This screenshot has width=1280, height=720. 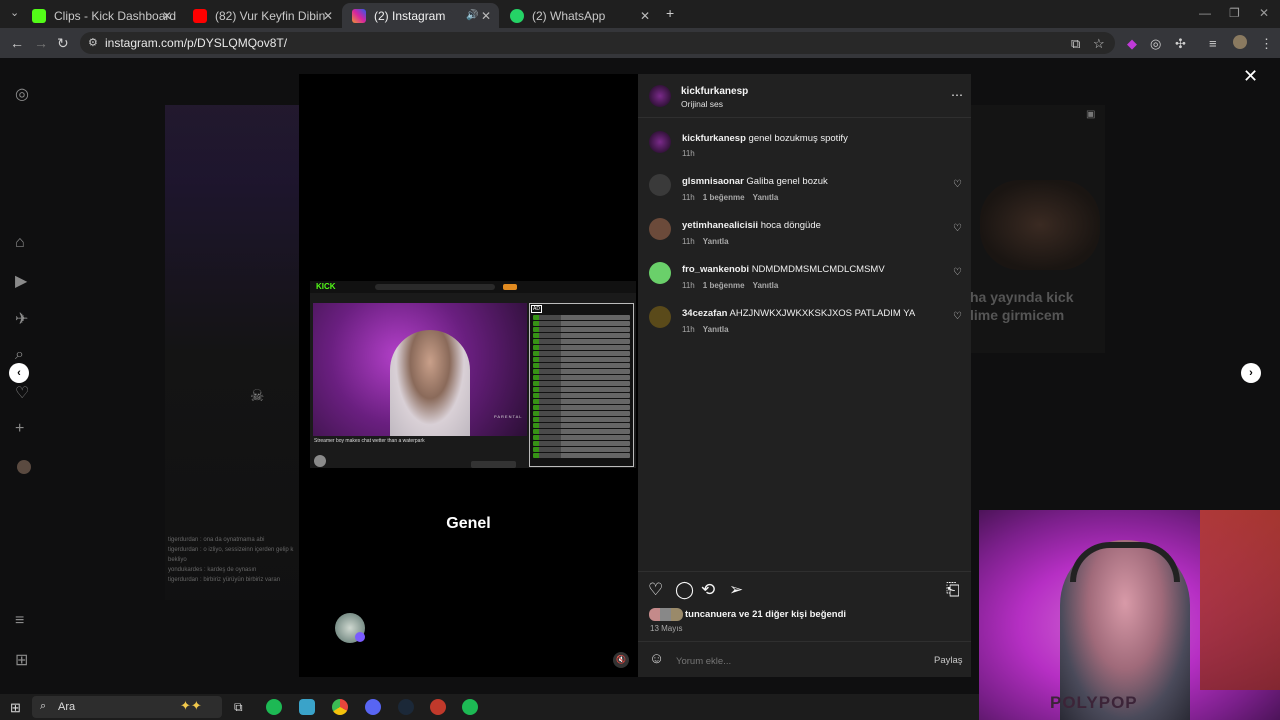 I want to click on caption-username: kickfurkanesp, so click(x=714, y=138).